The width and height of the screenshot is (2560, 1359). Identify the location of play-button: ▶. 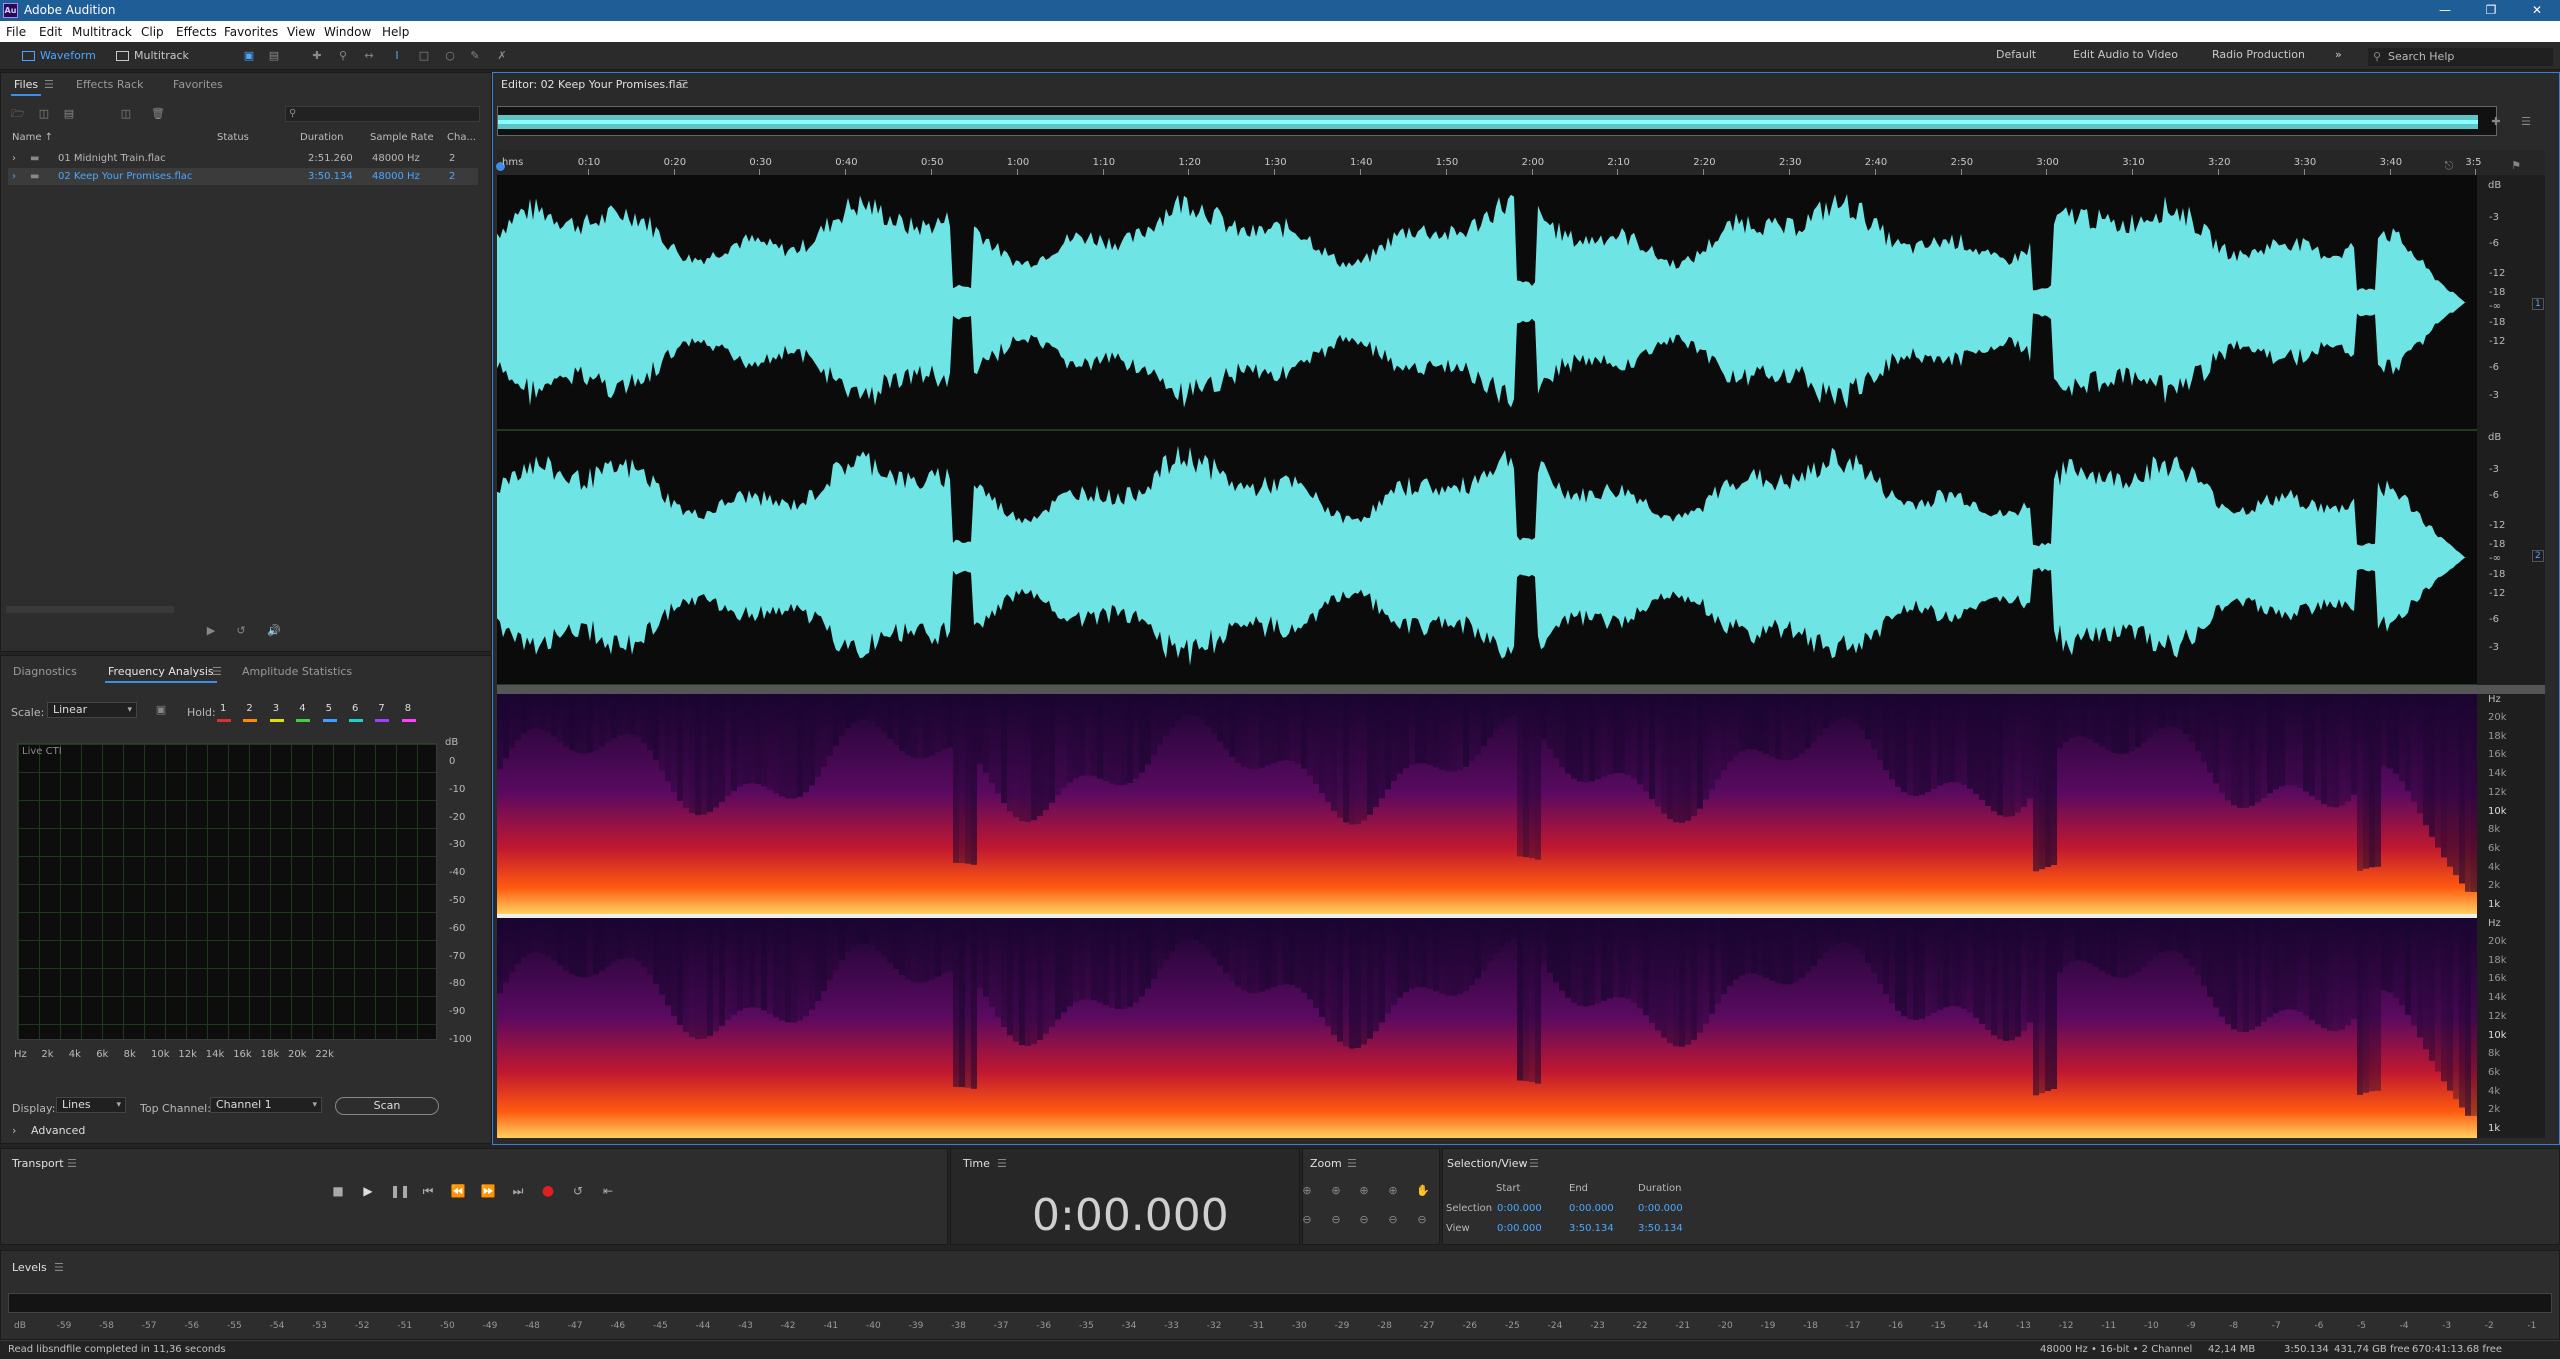
(368, 1191).